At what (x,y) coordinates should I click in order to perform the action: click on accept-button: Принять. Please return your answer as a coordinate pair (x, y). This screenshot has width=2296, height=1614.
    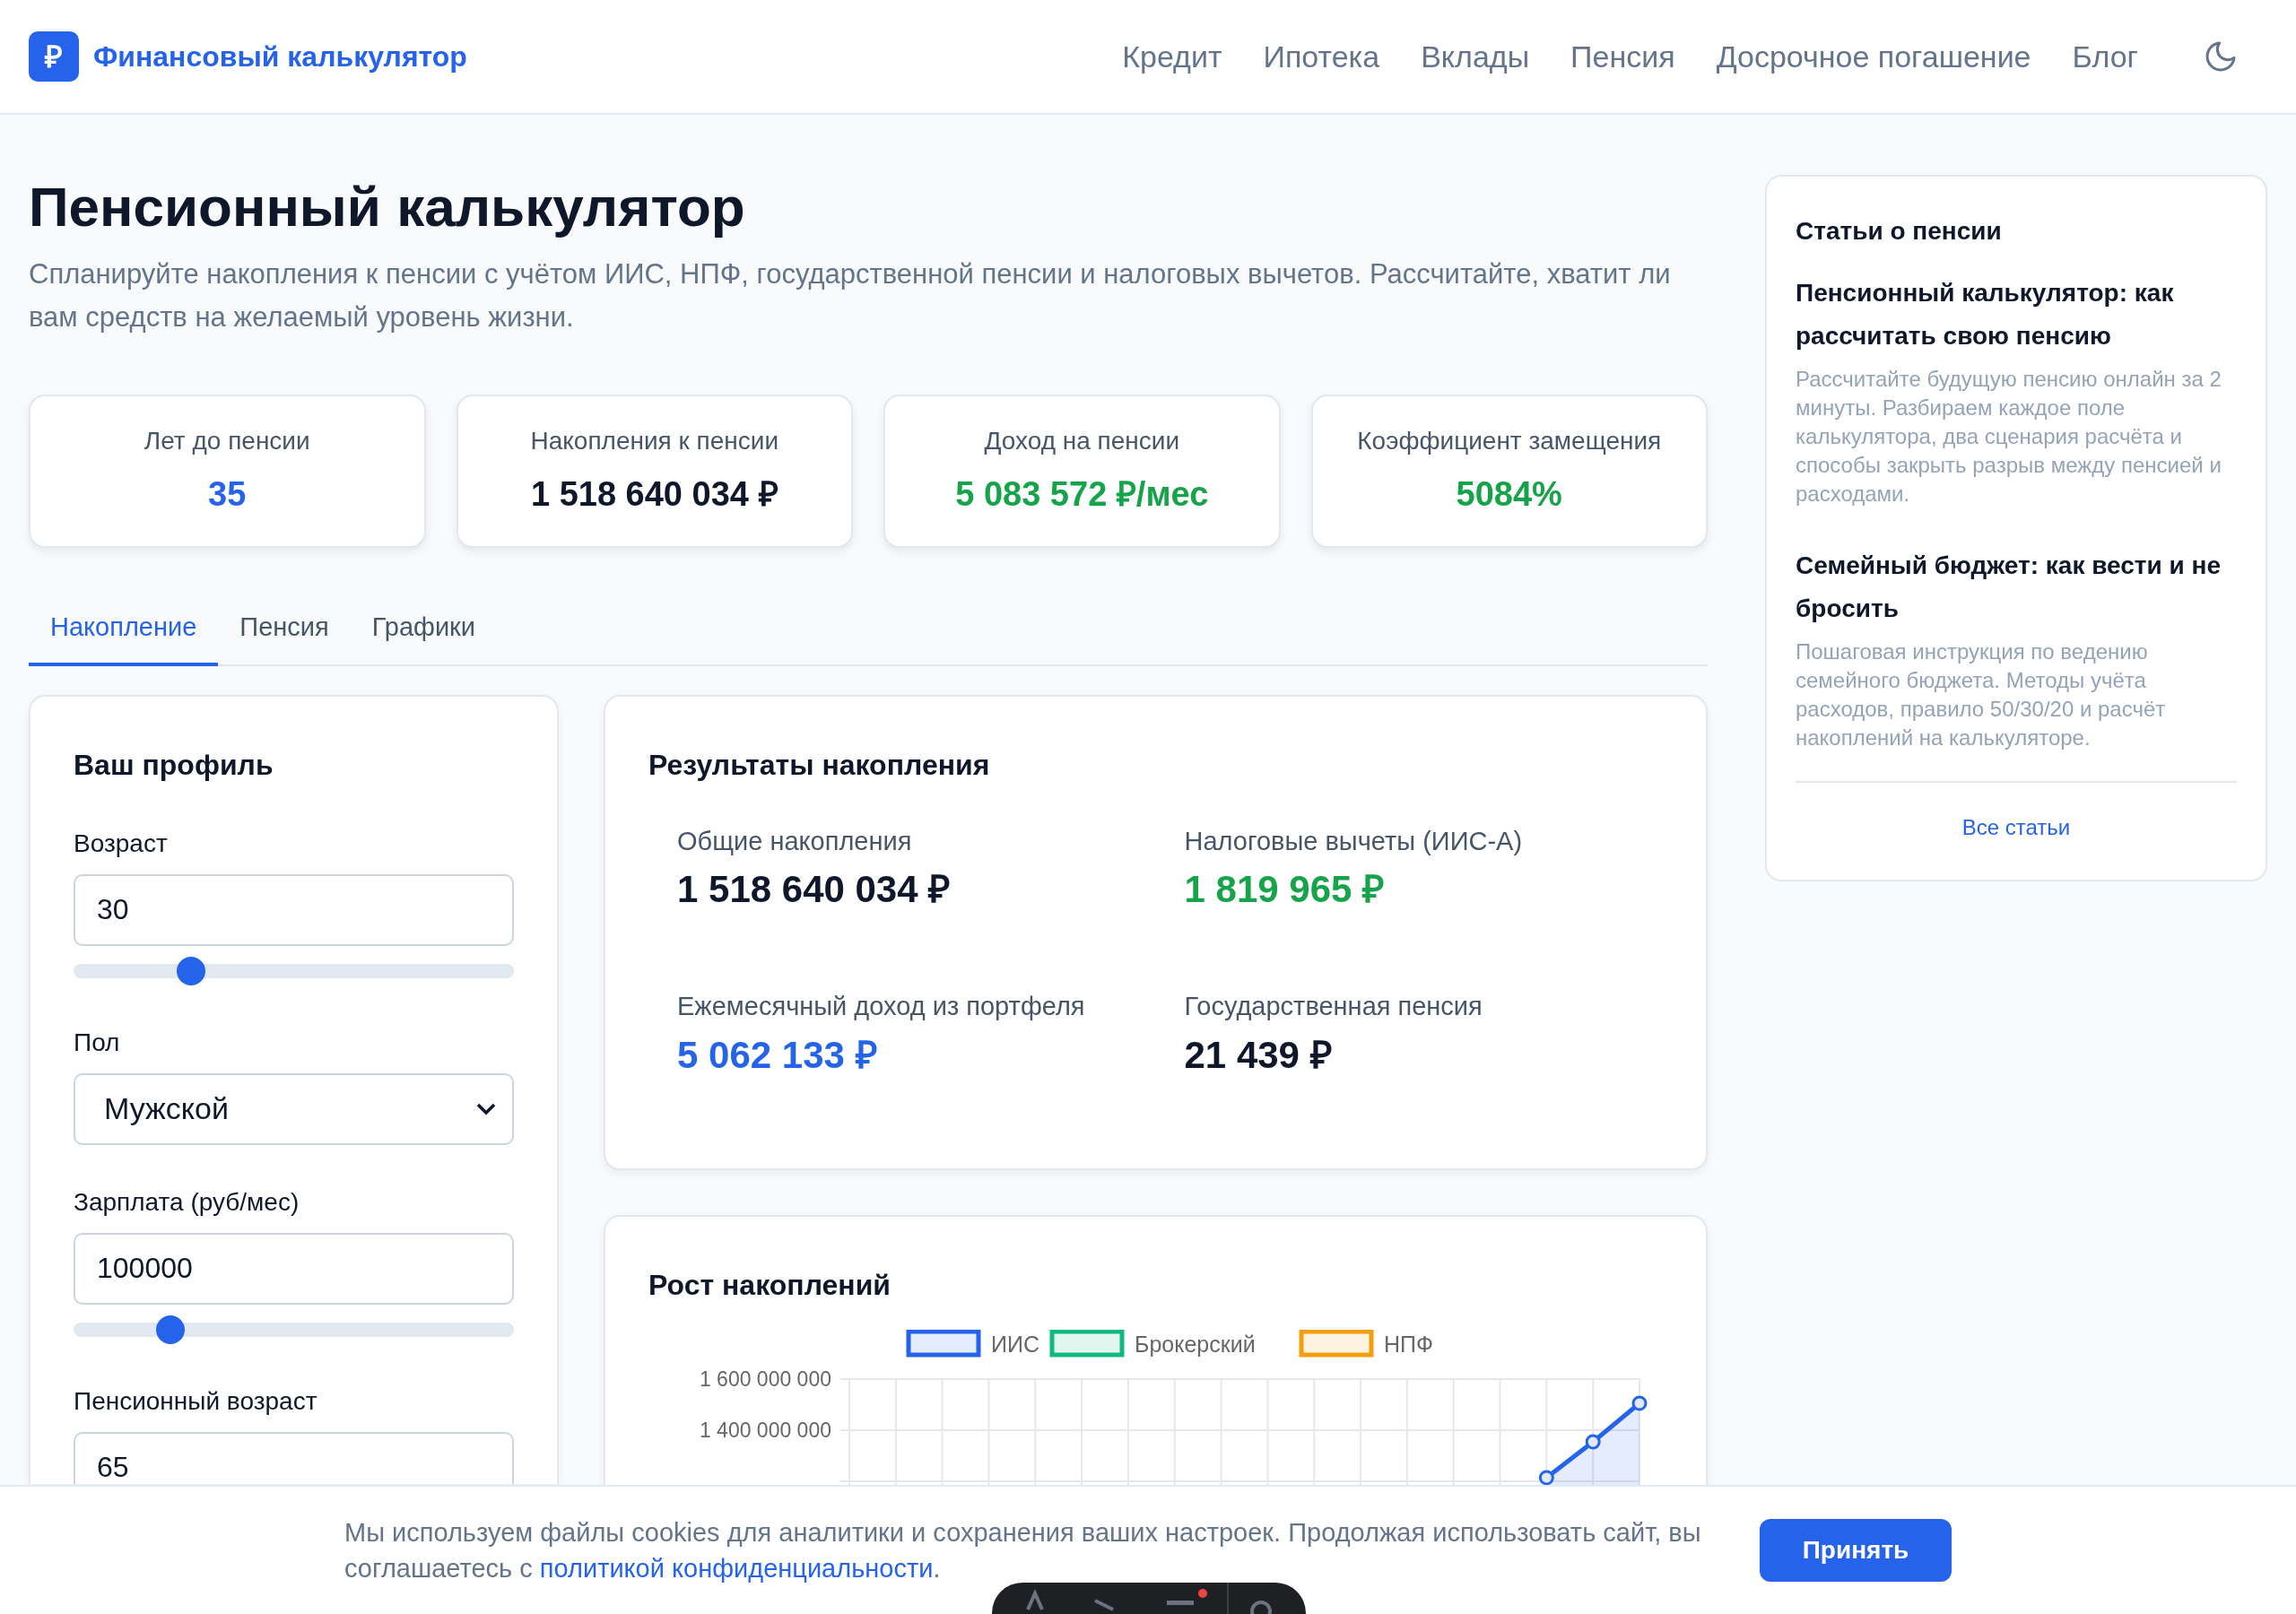
    Looking at the image, I should click on (1856, 1550).